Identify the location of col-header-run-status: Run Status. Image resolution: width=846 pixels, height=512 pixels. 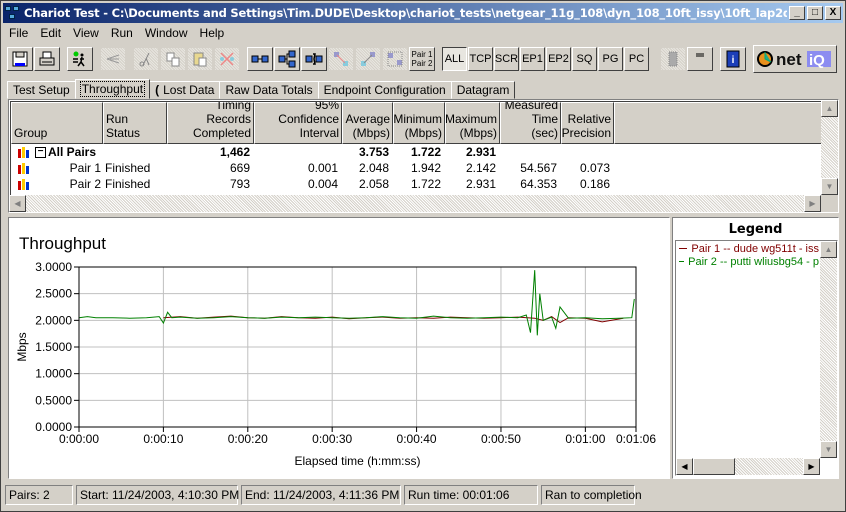
(135, 123).